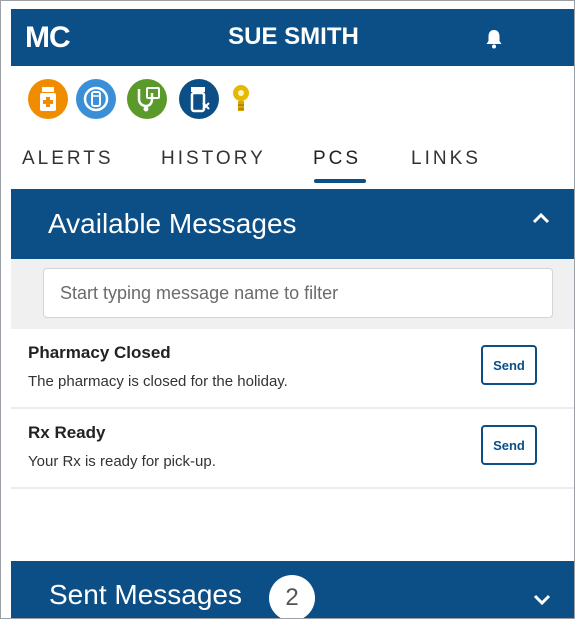 Image resolution: width=577 pixels, height=621 pixels. What do you see at coordinates (99, 352) in the screenshot?
I see `message-name: Pharmacy Closed` at bounding box center [99, 352].